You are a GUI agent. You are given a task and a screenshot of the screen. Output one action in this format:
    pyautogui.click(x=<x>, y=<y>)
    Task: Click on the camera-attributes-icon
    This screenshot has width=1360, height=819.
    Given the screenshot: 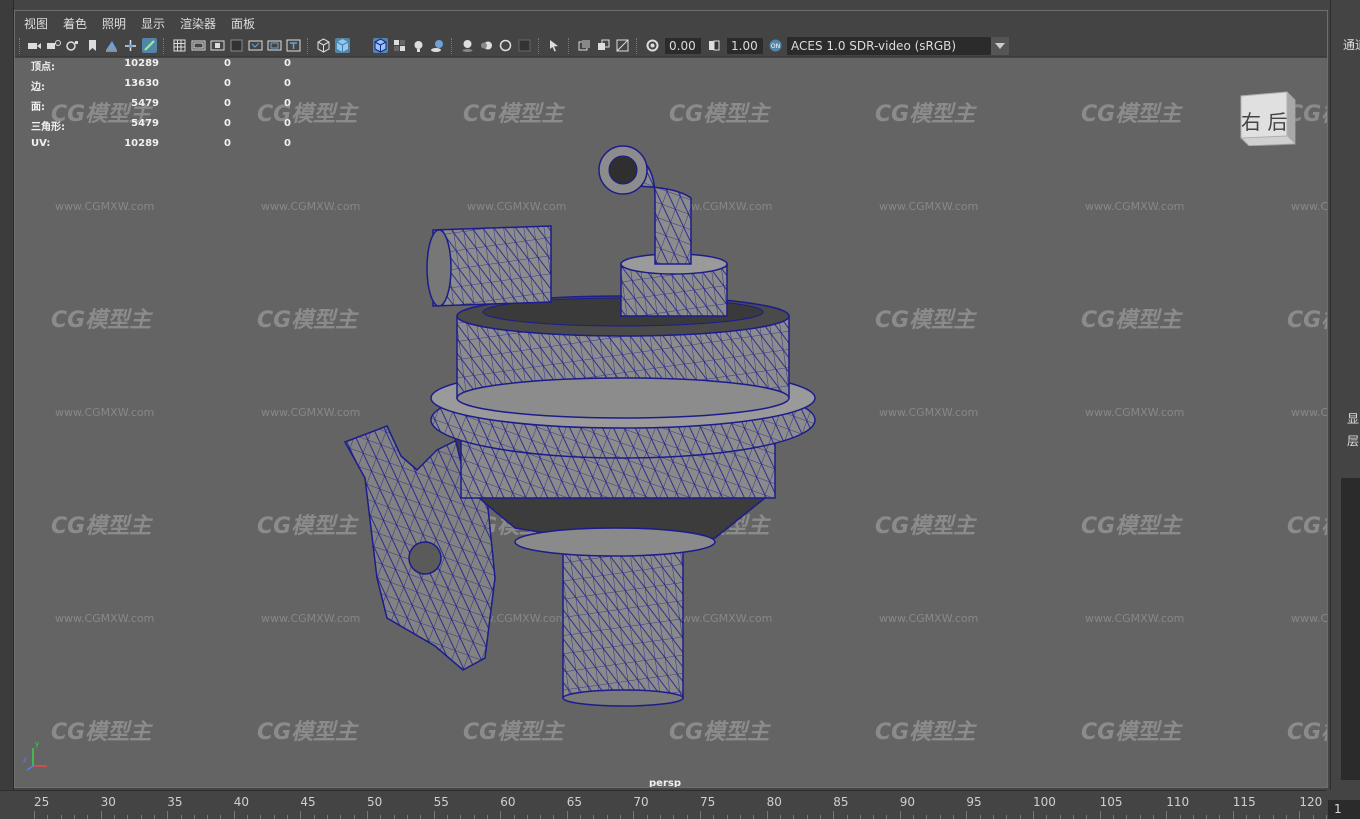 What is the action you would take?
    pyautogui.click(x=53, y=45)
    